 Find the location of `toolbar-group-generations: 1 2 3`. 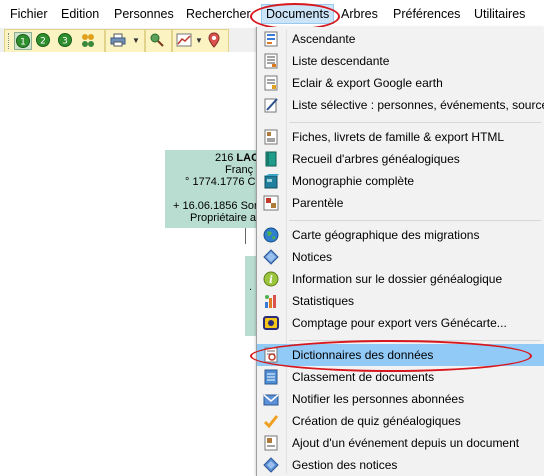

toolbar-group-generations: 1 2 3 is located at coordinates (54, 41).